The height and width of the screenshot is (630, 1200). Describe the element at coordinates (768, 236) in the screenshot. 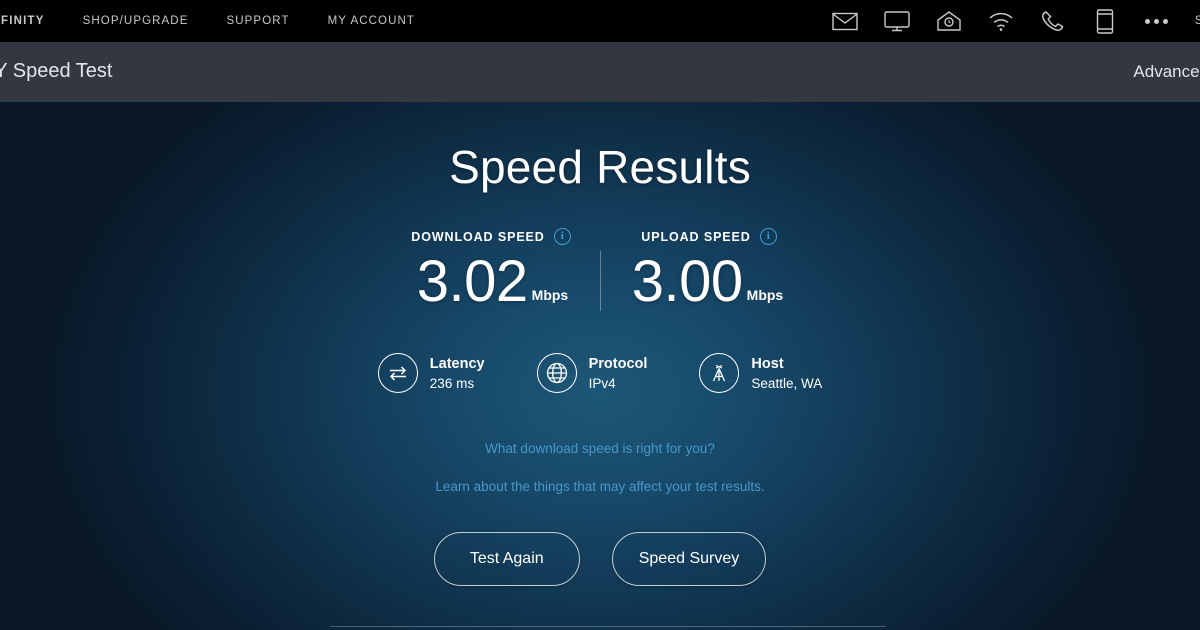

I see `upload-info-icon: i` at that location.